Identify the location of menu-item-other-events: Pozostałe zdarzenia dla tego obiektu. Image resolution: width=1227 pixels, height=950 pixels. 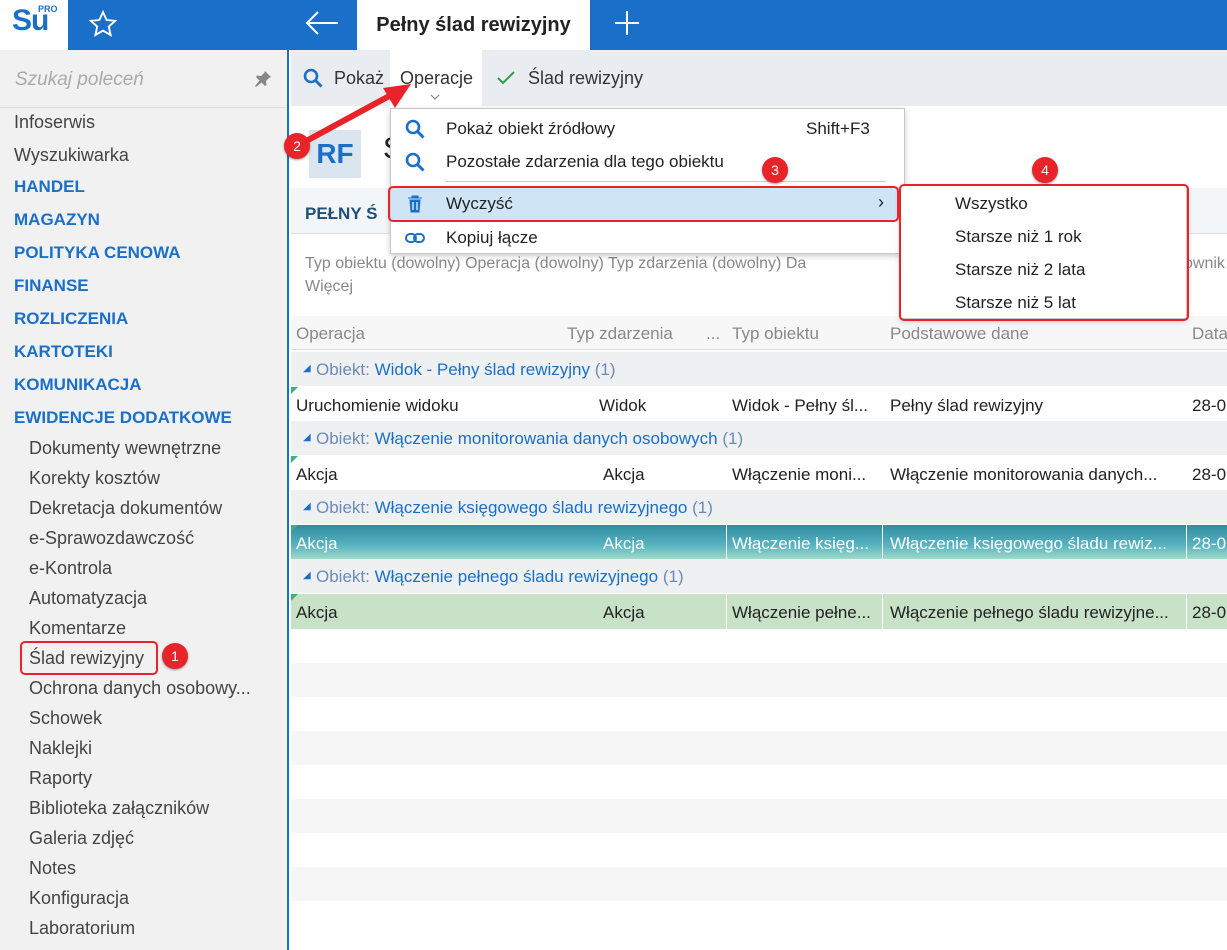
(647, 161).